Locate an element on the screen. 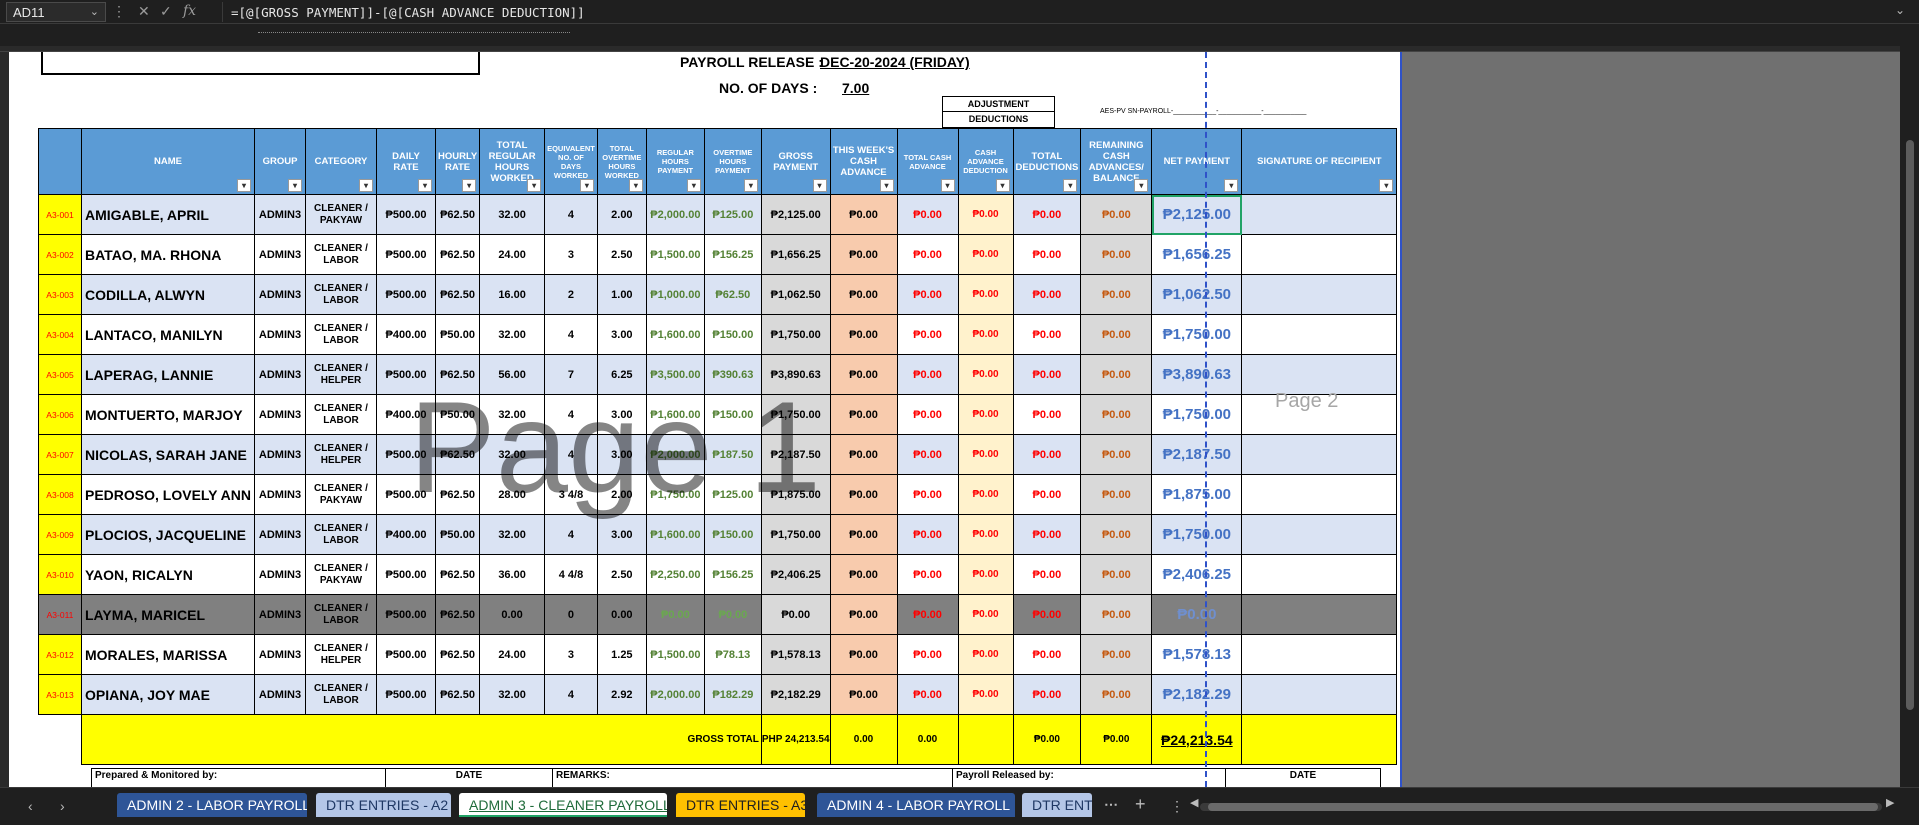 This screenshot has width=1919, height=825. cell-ot-hours: 3.00 is located at coordinates (621, 534).